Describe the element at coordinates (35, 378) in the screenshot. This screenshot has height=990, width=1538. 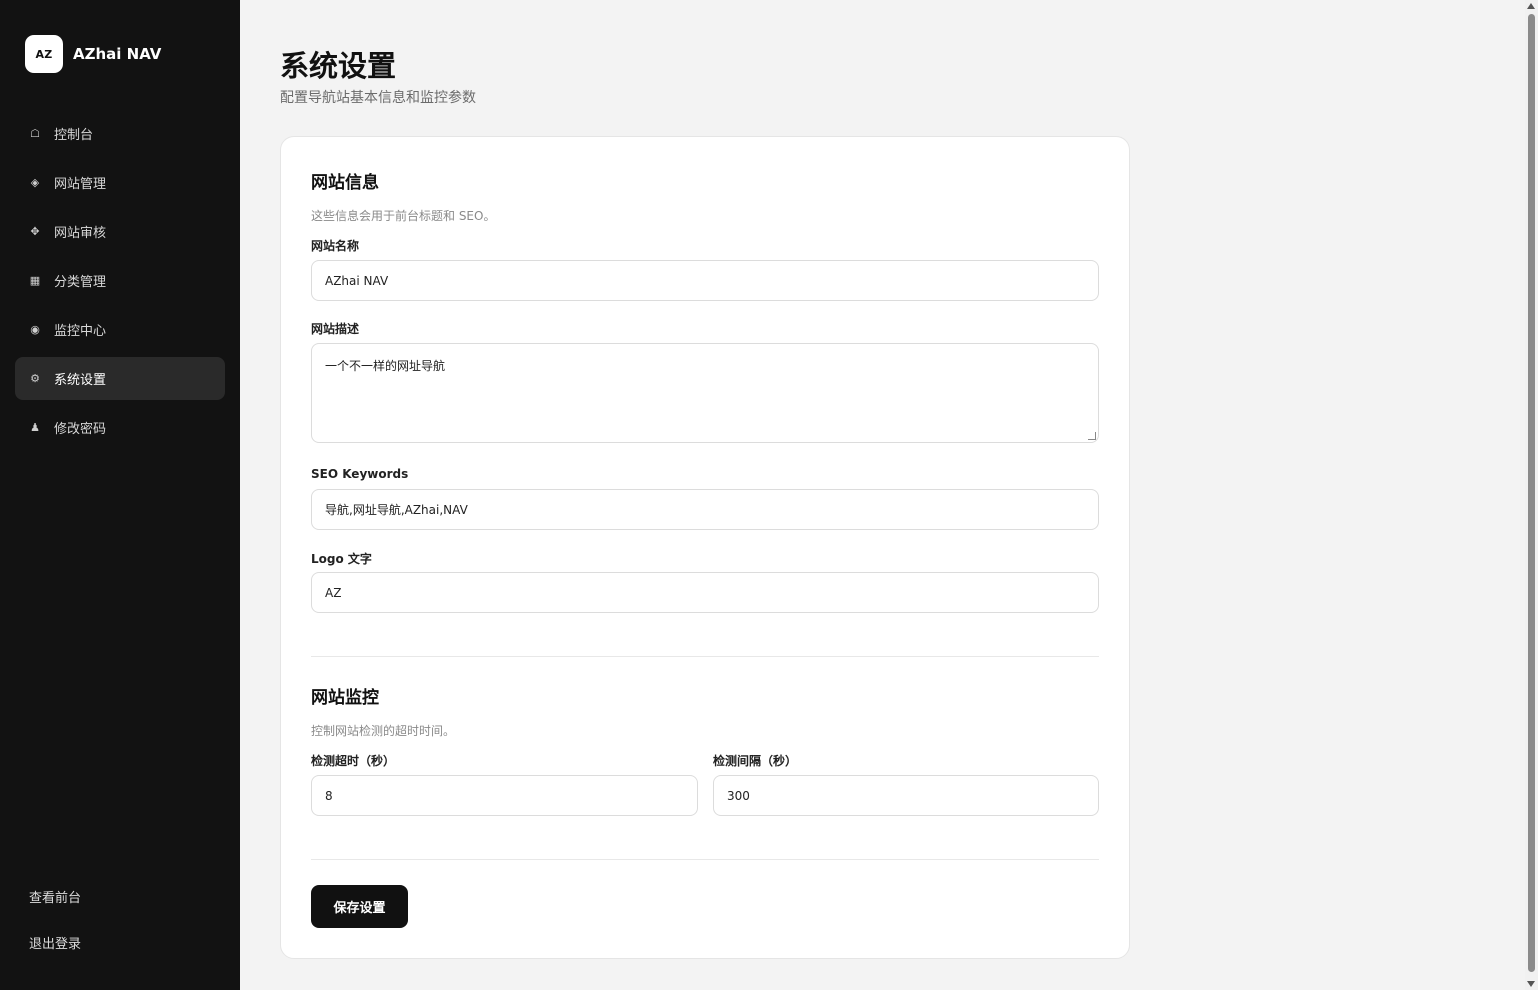
I see `gear-icon: ⚙` at that location.